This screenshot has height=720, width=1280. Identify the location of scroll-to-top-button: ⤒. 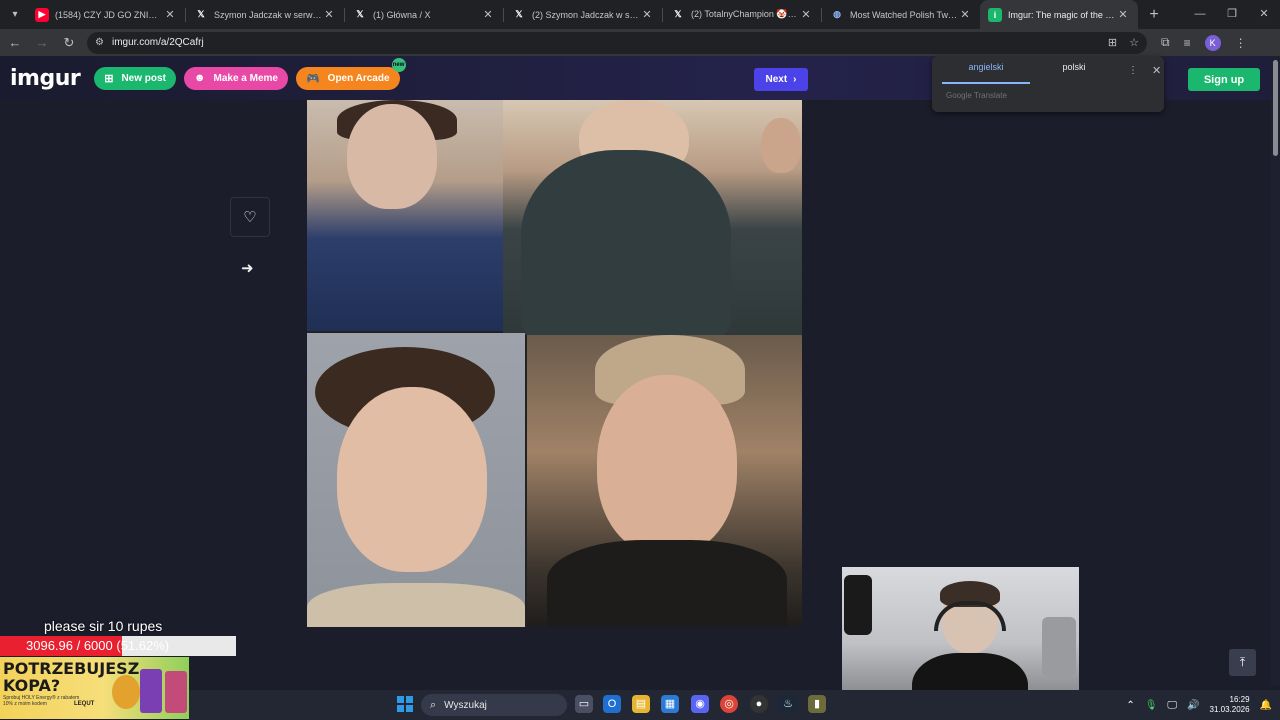
(1242, 662).